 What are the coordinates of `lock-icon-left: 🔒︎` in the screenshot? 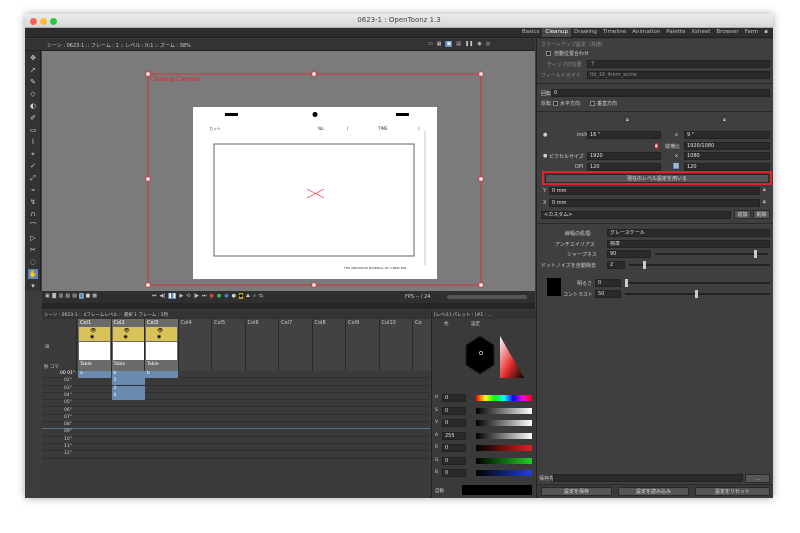 It's located at (627, 120).